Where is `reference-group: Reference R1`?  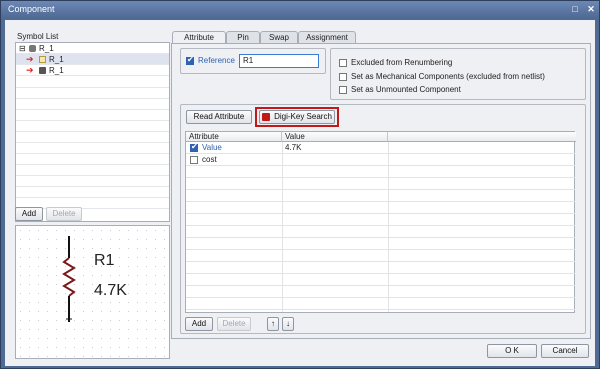
reference-group: Reference R1 is located at coordinates (253, 61).